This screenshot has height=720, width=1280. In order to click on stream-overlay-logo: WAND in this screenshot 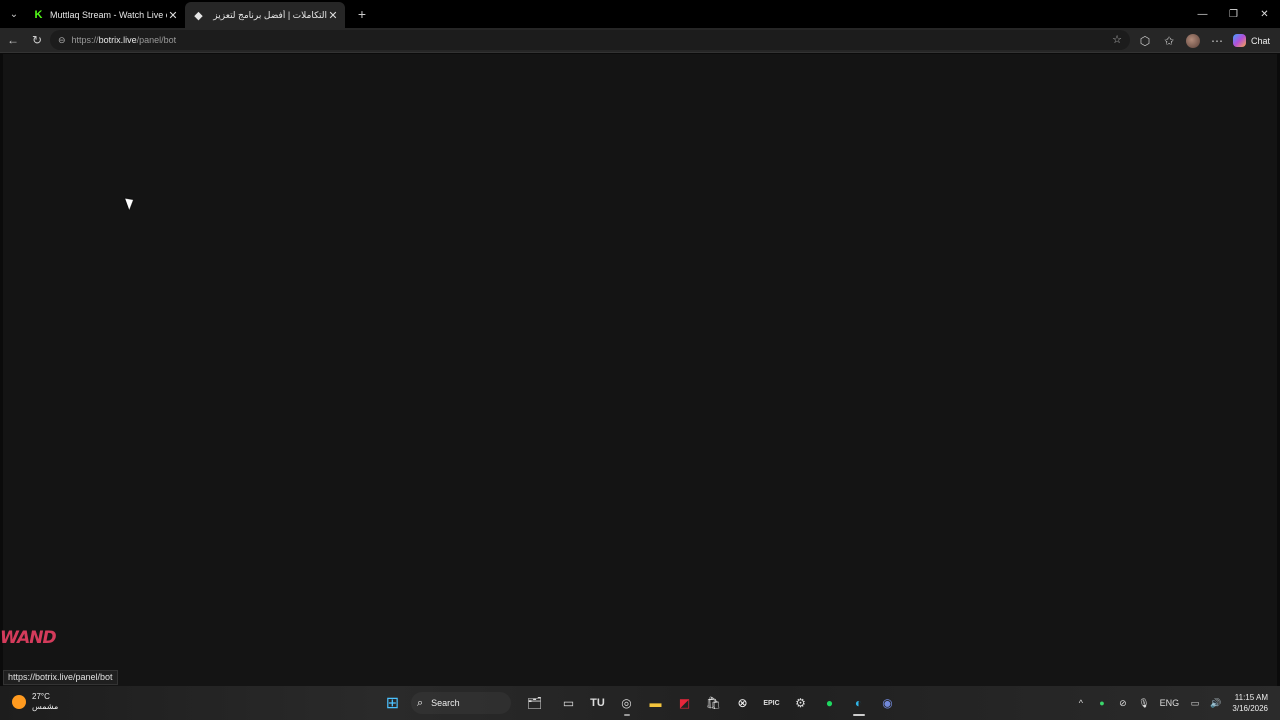, I will do `click(28, 638)`.